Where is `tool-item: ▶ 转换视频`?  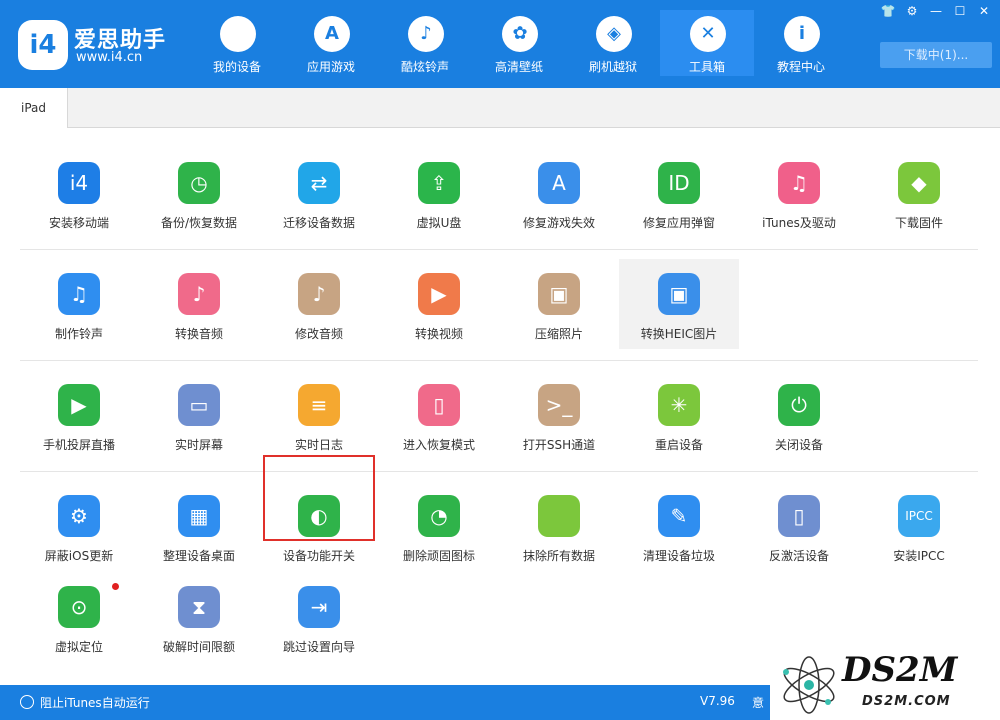 tool-item: ▶ 转换视频 is located at coordinates (439, 304).